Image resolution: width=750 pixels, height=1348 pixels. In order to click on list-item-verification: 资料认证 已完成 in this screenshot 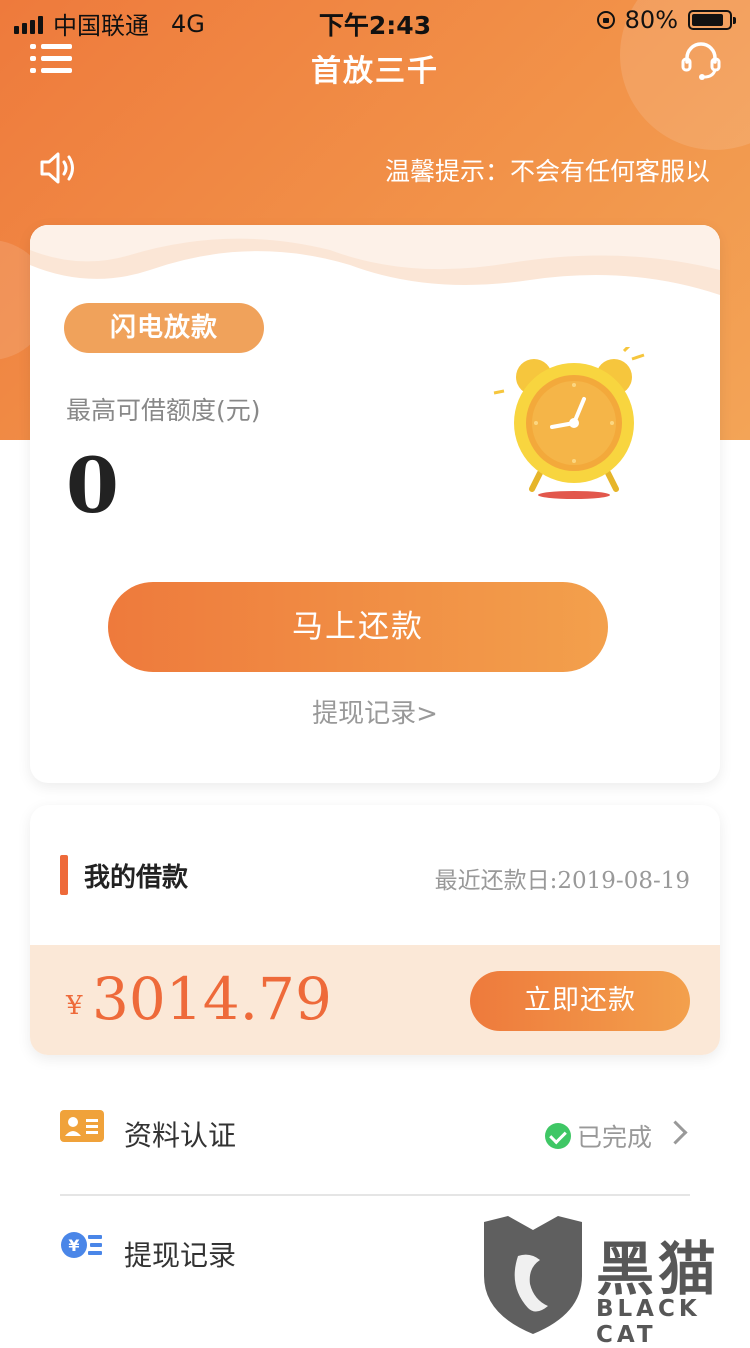, I will do `click(375, 1135)`.